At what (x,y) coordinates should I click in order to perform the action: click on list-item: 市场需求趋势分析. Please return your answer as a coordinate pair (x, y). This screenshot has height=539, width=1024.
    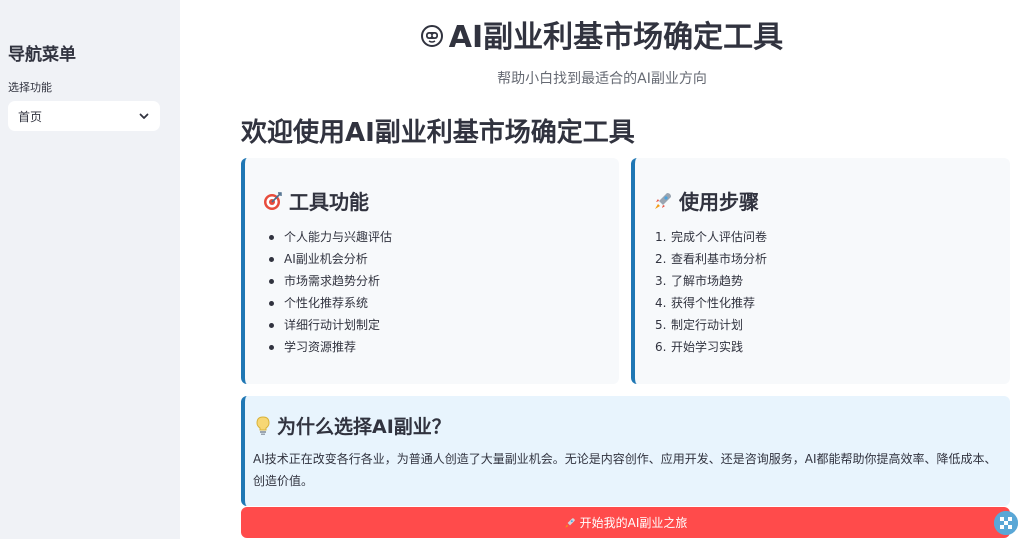
    Looking at the image, I should click on (327, 281).